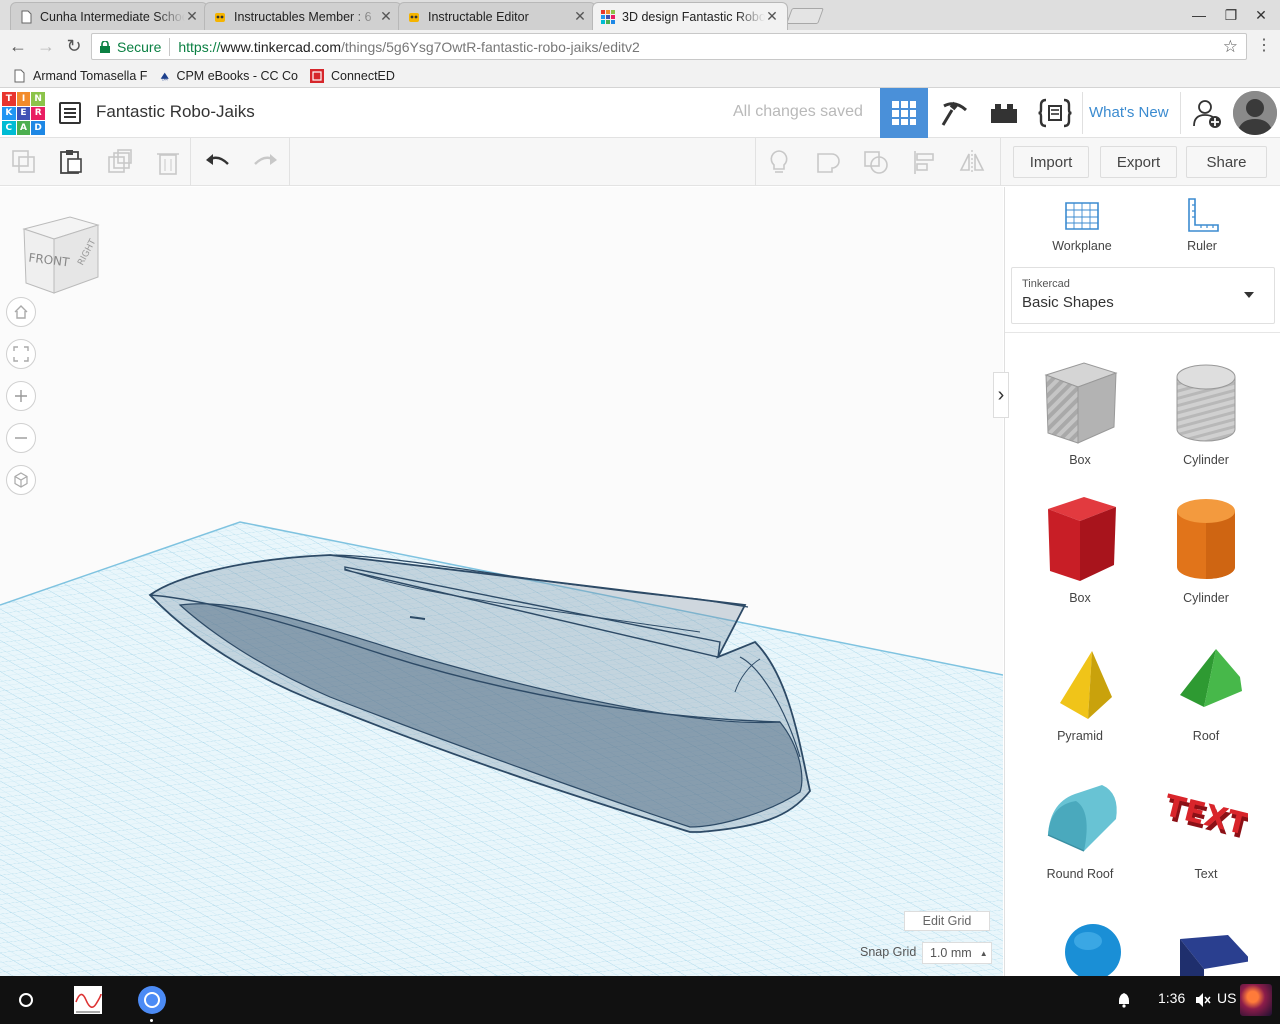 The height and width of the screenshot is (1024, 1280). I want to click on duplicate-icon, so click(120, 162).